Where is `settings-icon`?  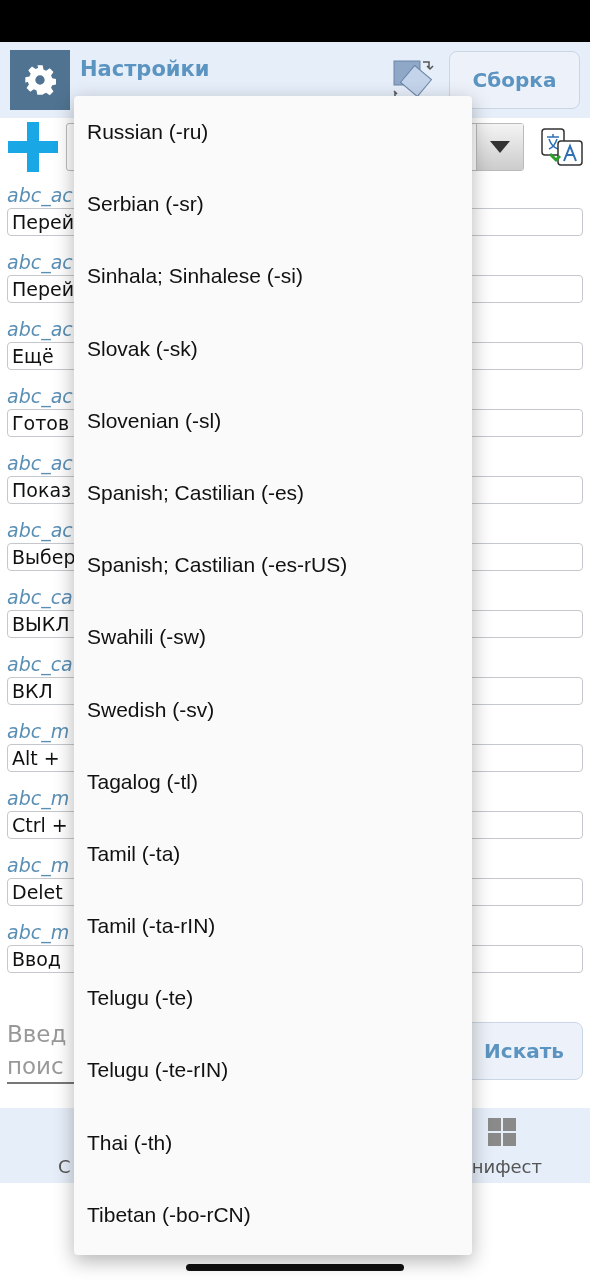
settings-icon is located at coordinates (40, 80).